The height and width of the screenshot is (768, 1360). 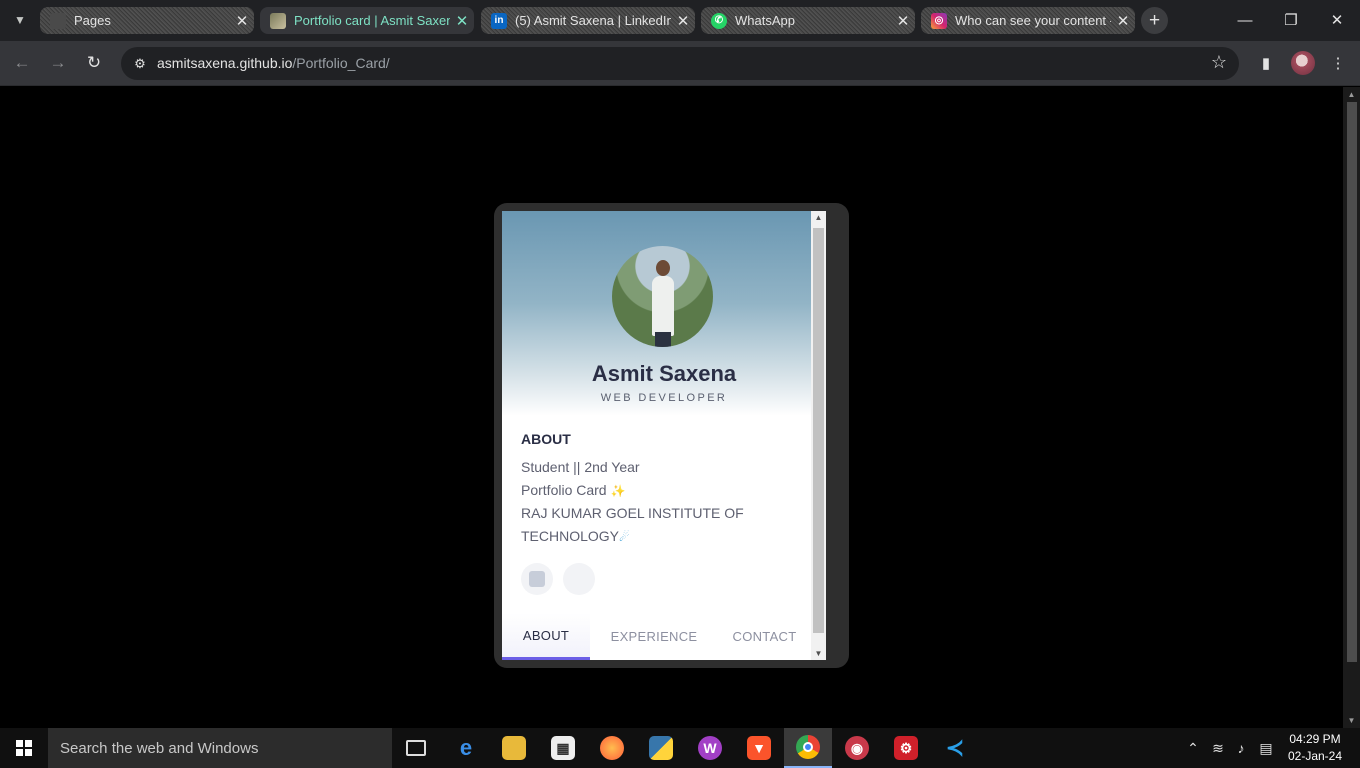 I want to click on about-line: RAJ KUMAR GOEL INSTITUTE OF, so click(x=632, y=513).